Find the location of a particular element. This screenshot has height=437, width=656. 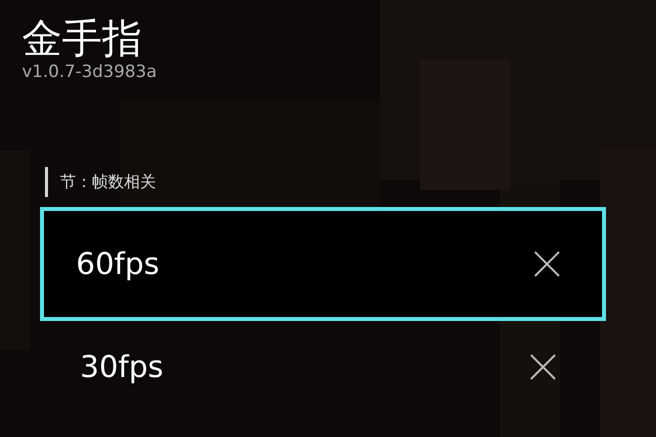

app-title: 金手指 is located at coordinates (82, 39).